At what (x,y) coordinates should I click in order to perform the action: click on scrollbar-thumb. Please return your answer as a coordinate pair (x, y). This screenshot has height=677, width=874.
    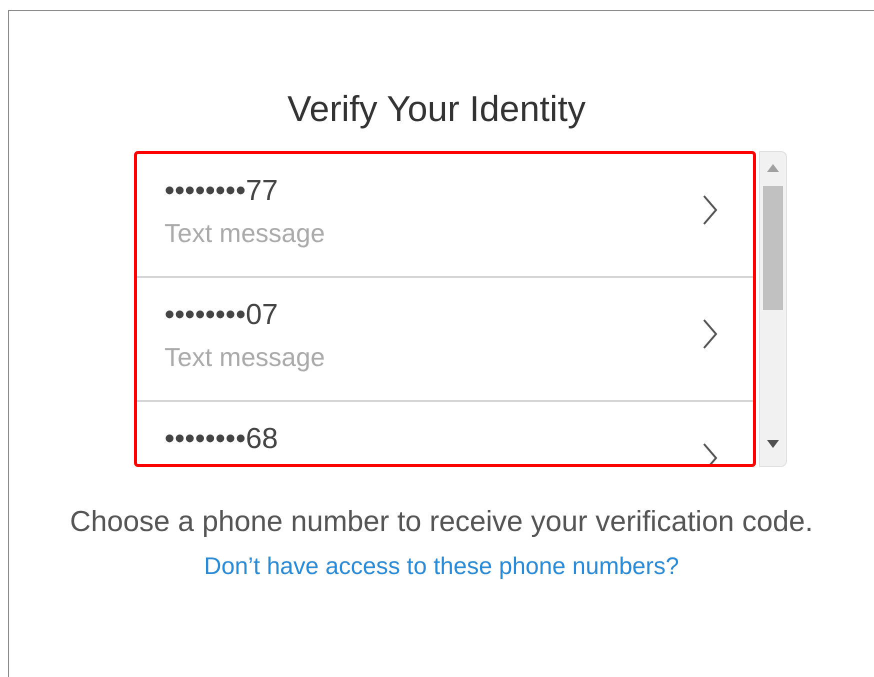
    Looking at the image, I should click on (772, 248).